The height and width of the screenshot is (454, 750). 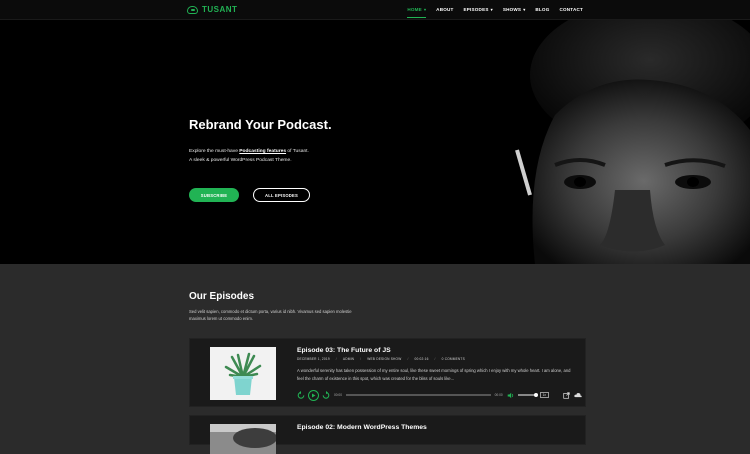 I want to click on episode-title: Episode 03: The Future of JS, so click(x=344, y=350).